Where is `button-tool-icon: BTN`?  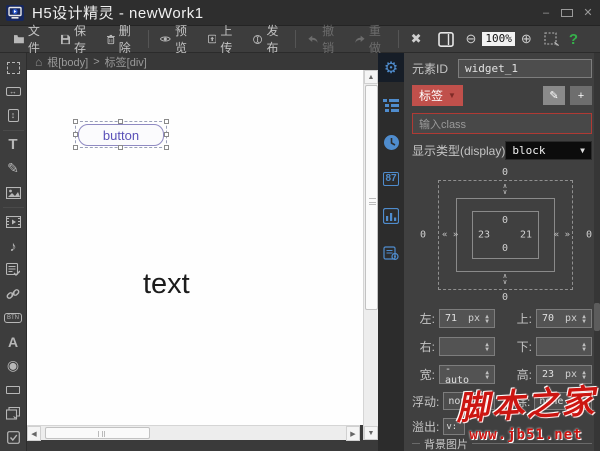 button-tool-icon: BTN is located at coordinates (13, 317).